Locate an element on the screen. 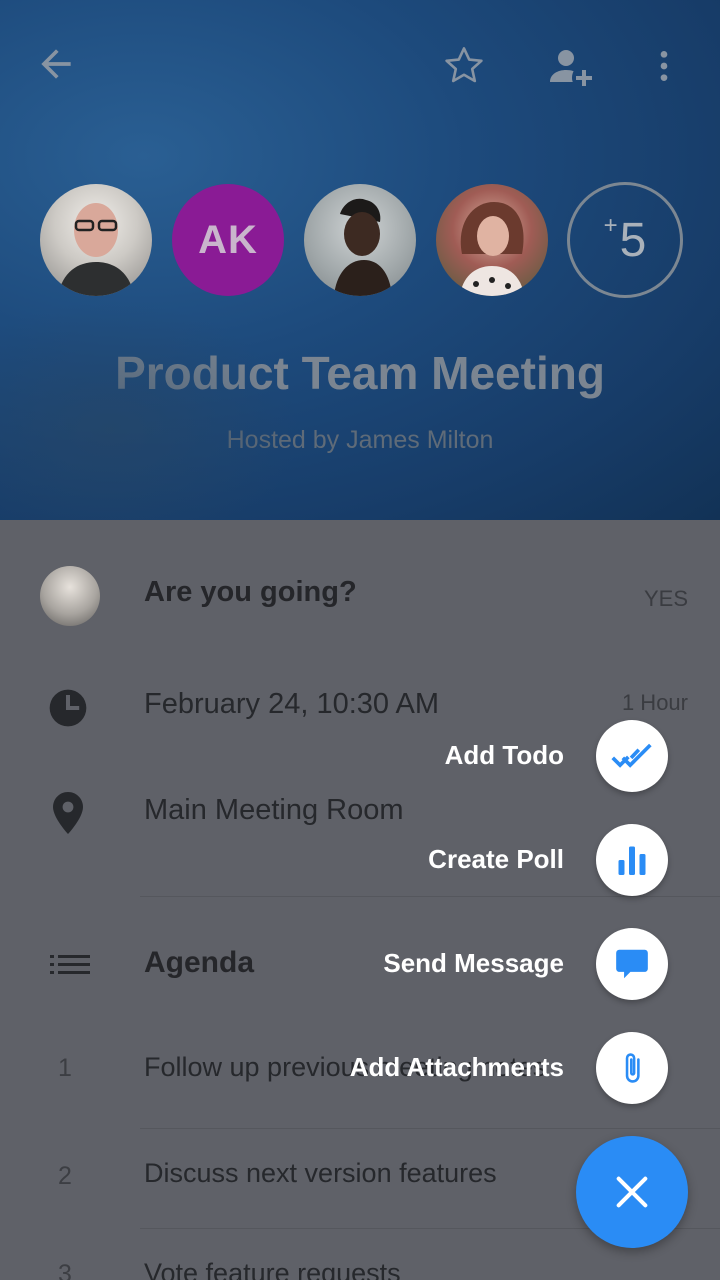 This screenshot has height=1280, width=720. send-message-button is located at coordinates (632, 964).